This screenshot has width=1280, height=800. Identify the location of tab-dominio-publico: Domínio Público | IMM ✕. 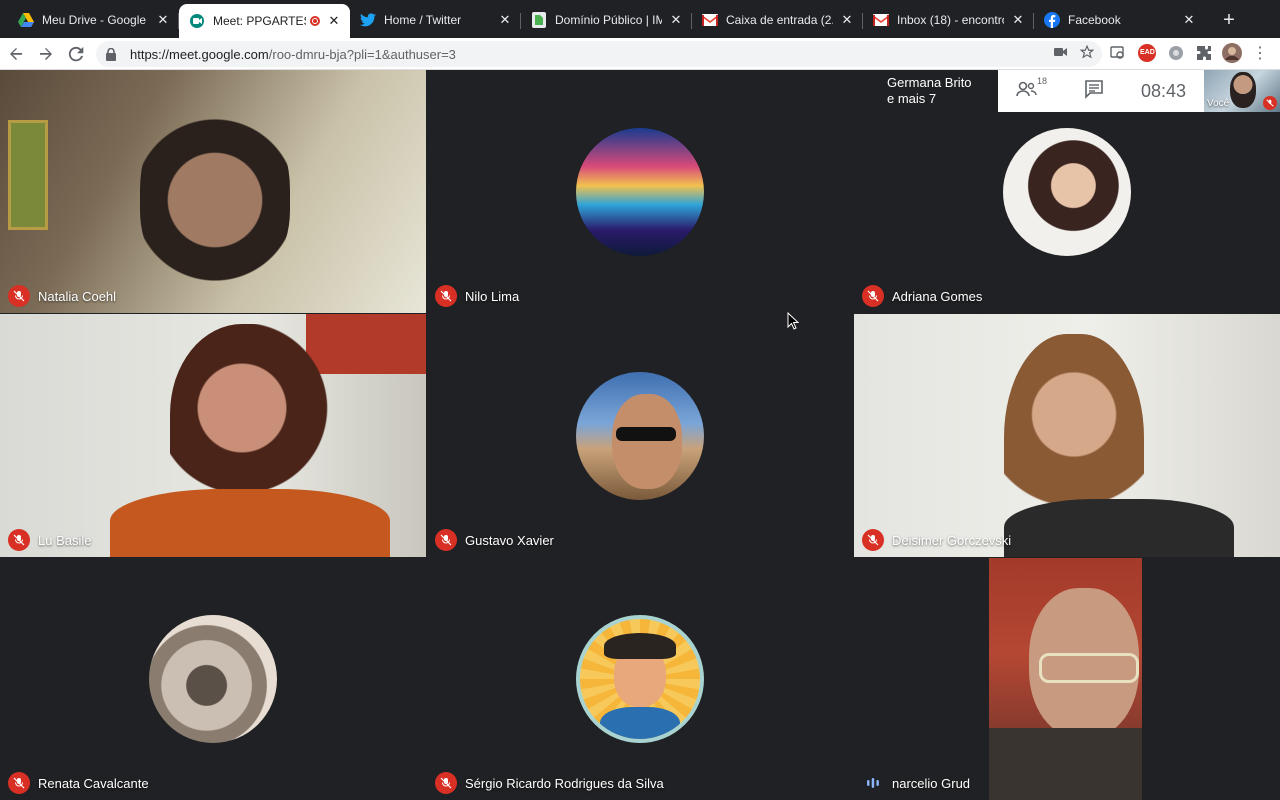
(606, 20).